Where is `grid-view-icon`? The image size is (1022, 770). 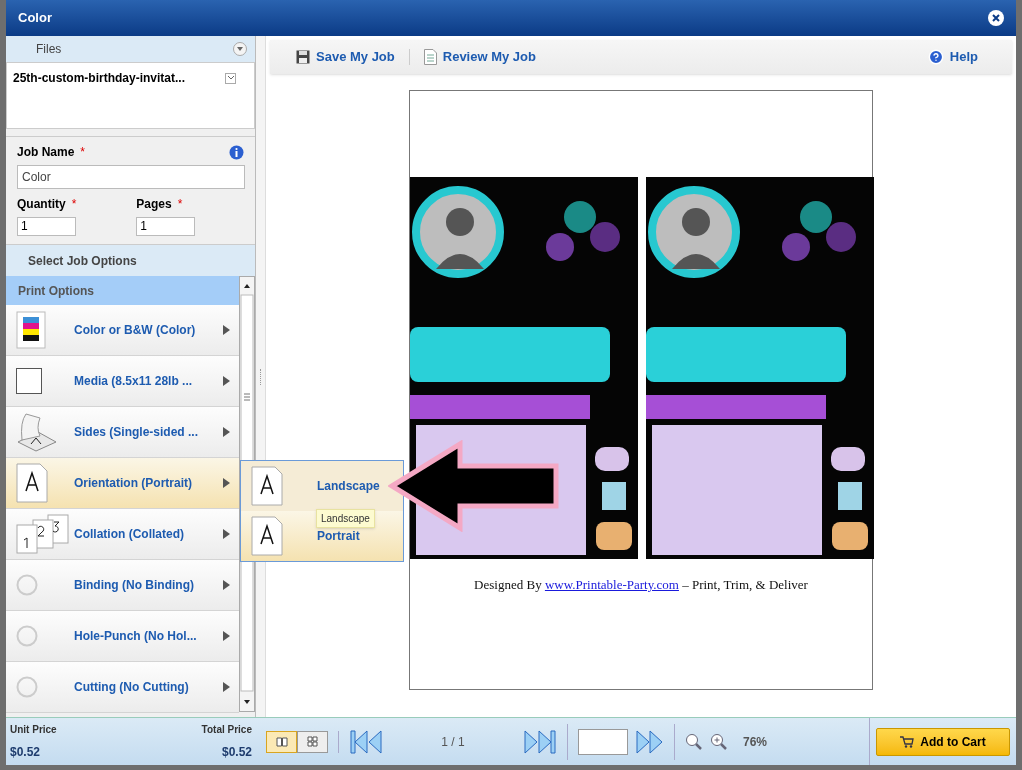 grid-view-icon is located at coordinates (312, 741).